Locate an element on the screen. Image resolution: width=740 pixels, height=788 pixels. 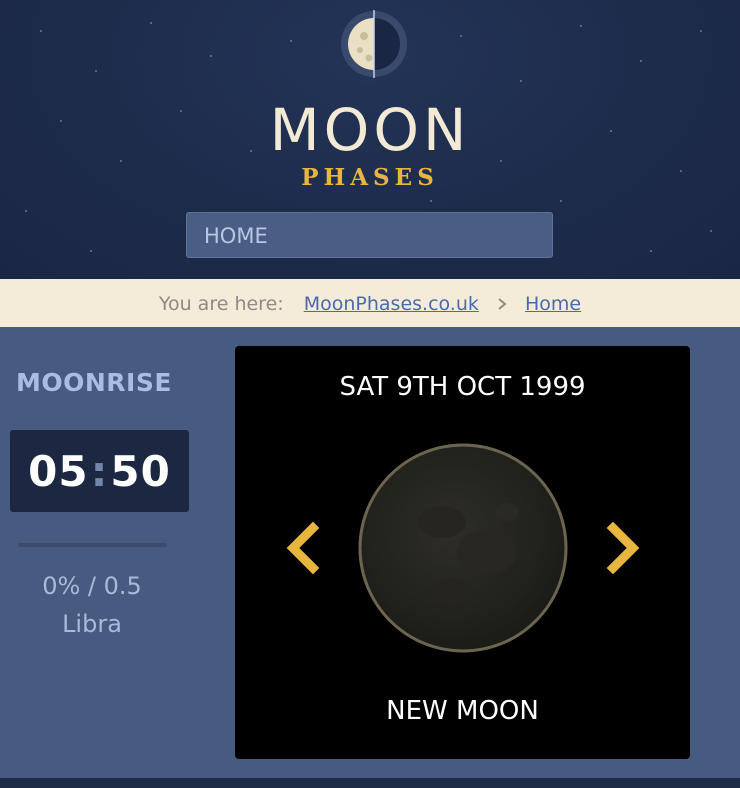
moon-logo-icon is located at coordinates (374, 44).